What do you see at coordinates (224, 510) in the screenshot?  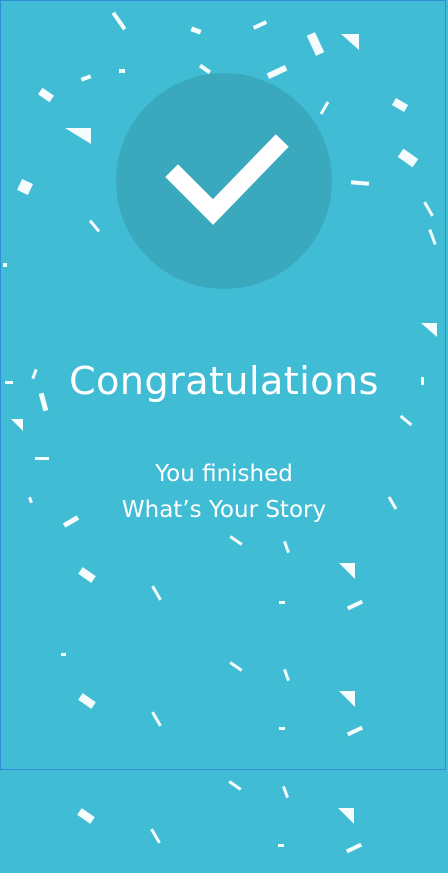 I see `subtitle-line-2: What’s Your Story` at bounding box center [224, 510].